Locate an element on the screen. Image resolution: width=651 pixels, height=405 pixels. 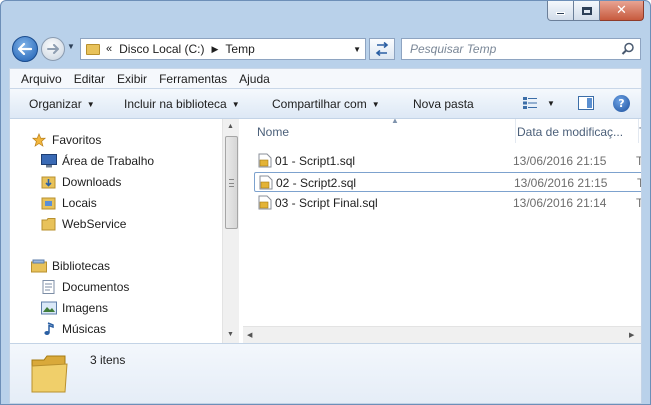
pictures-icon is located at coordinates (49, 308).